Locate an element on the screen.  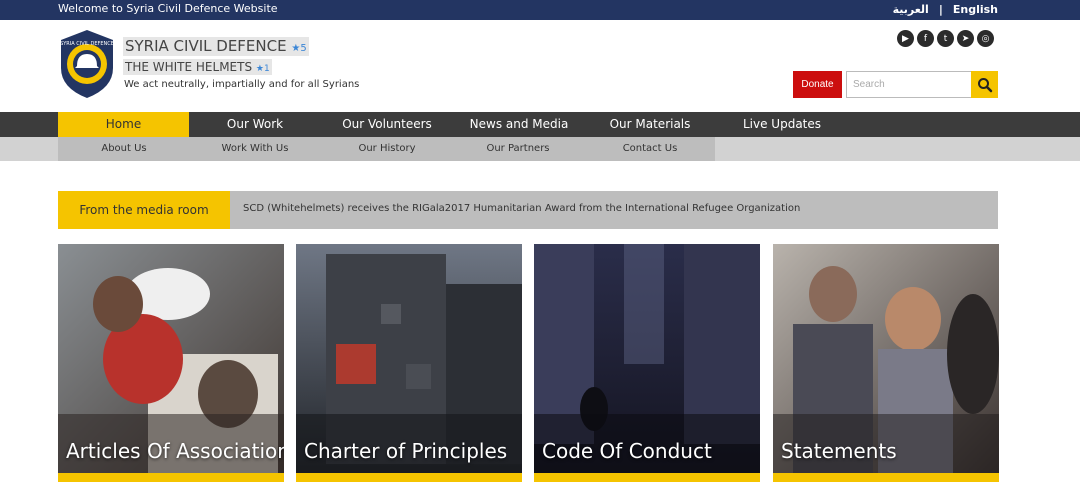
nav-live-updates: Live Updates is located at coordinates (782, 124).